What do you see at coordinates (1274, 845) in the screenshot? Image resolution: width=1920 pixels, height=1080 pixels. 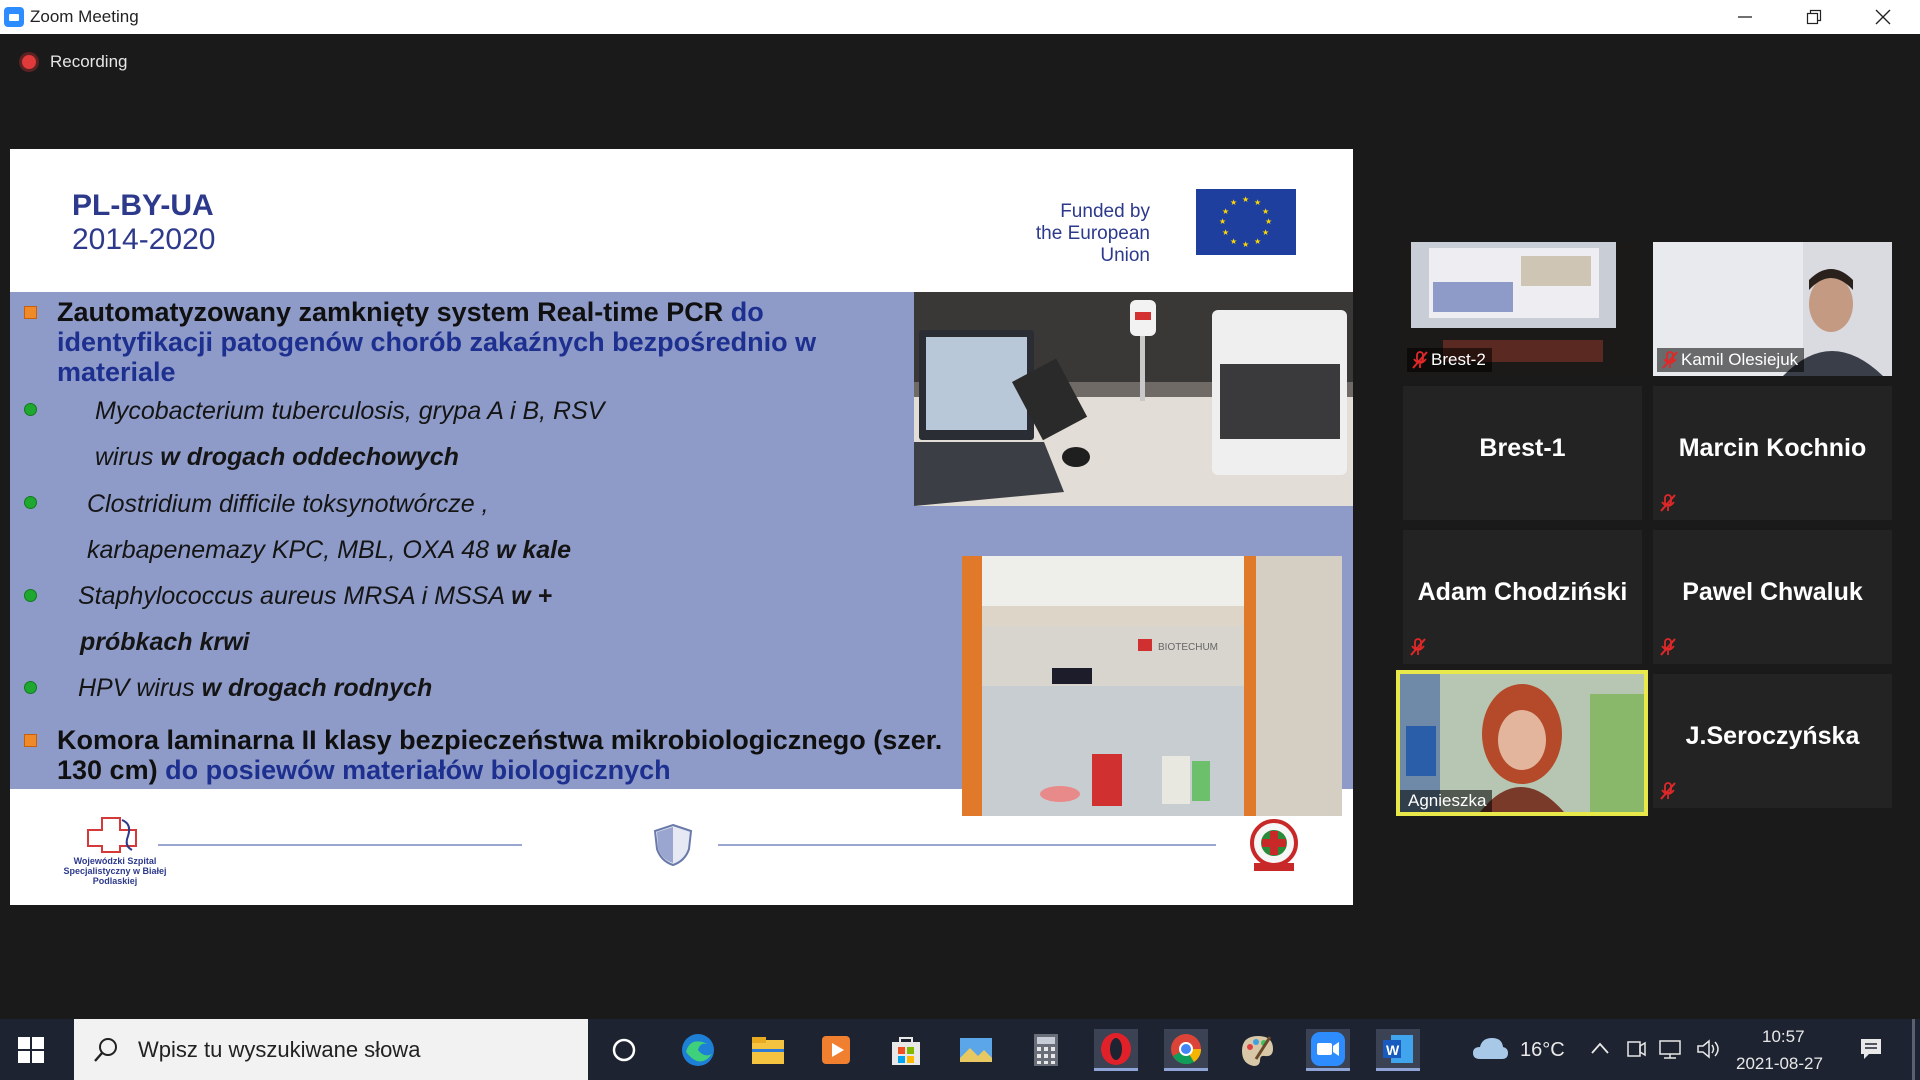 I see `partner-hospital-emblem-icon` at bounding box center [1274, 845].